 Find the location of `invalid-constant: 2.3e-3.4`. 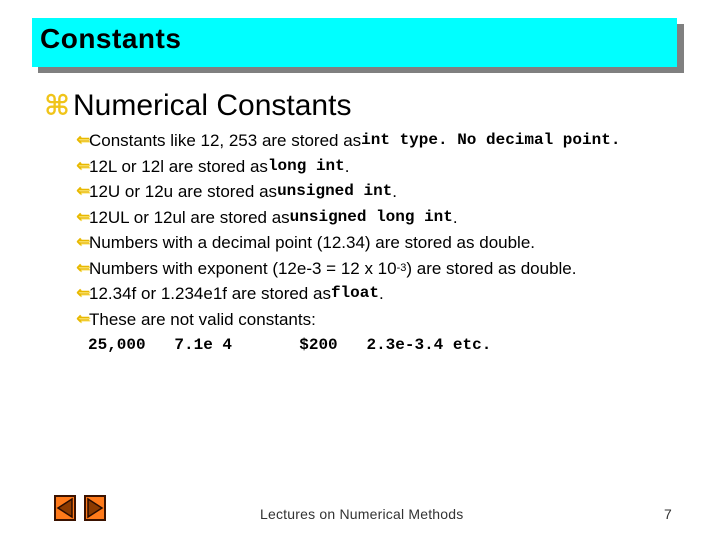

invalid-constant: 2.3e-3.4 is located at coordinates (405, 345).